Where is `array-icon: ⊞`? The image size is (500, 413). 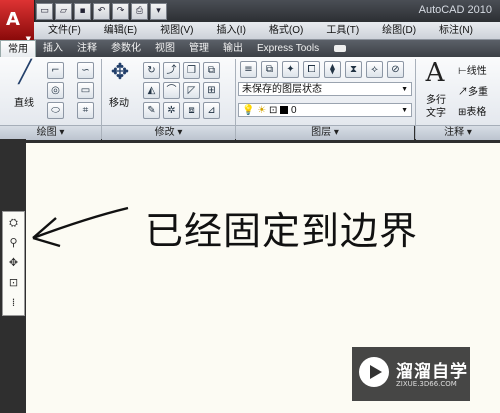 array-icon: ⊞ is located at coordinates (211, 90).